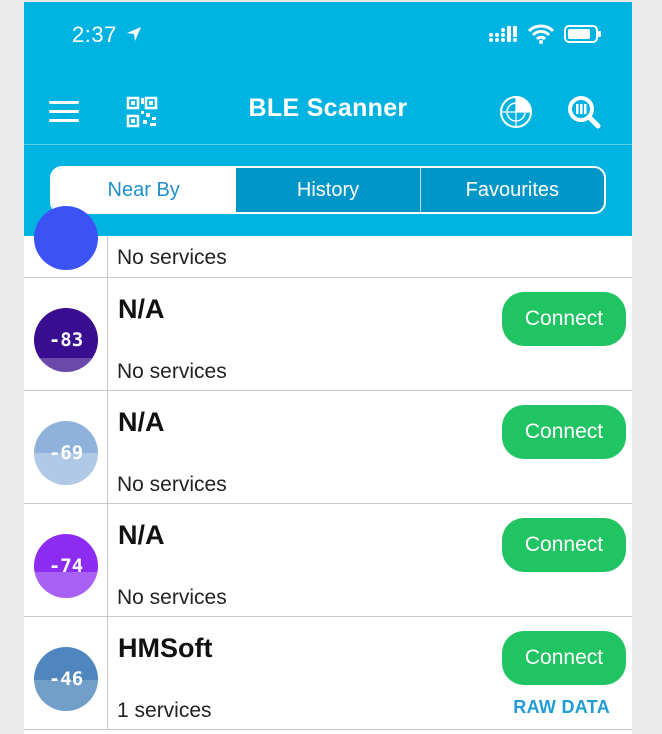 The height and width of the screenshot is (734, 662). I want to click on status-indicators, so click(545, 34).